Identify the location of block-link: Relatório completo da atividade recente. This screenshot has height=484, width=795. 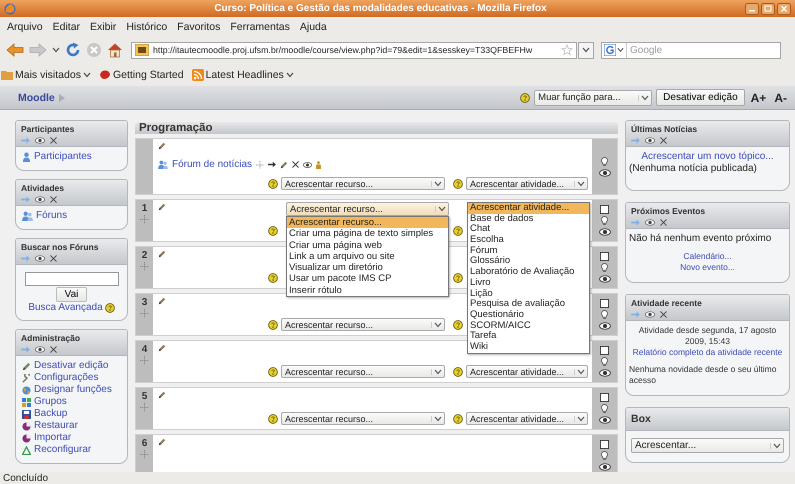
(707, 352).